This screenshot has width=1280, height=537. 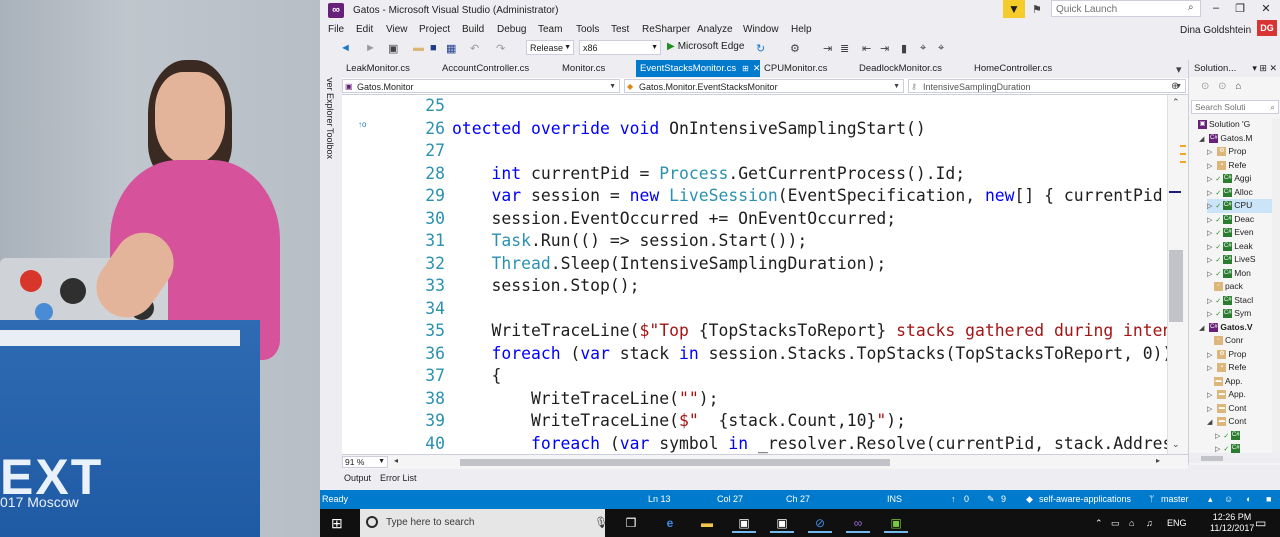 I want to click on scroll-up-icon: ⌃, so click(x=1176, y=102).